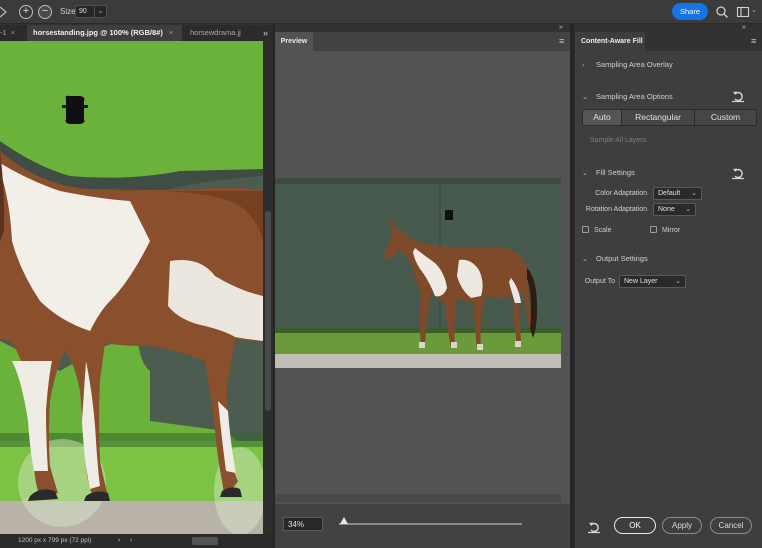  What do you see at coordinates (294, 41) in the screenshot?
I see `tab-preview: Preview` at bounding box center [294, 41].